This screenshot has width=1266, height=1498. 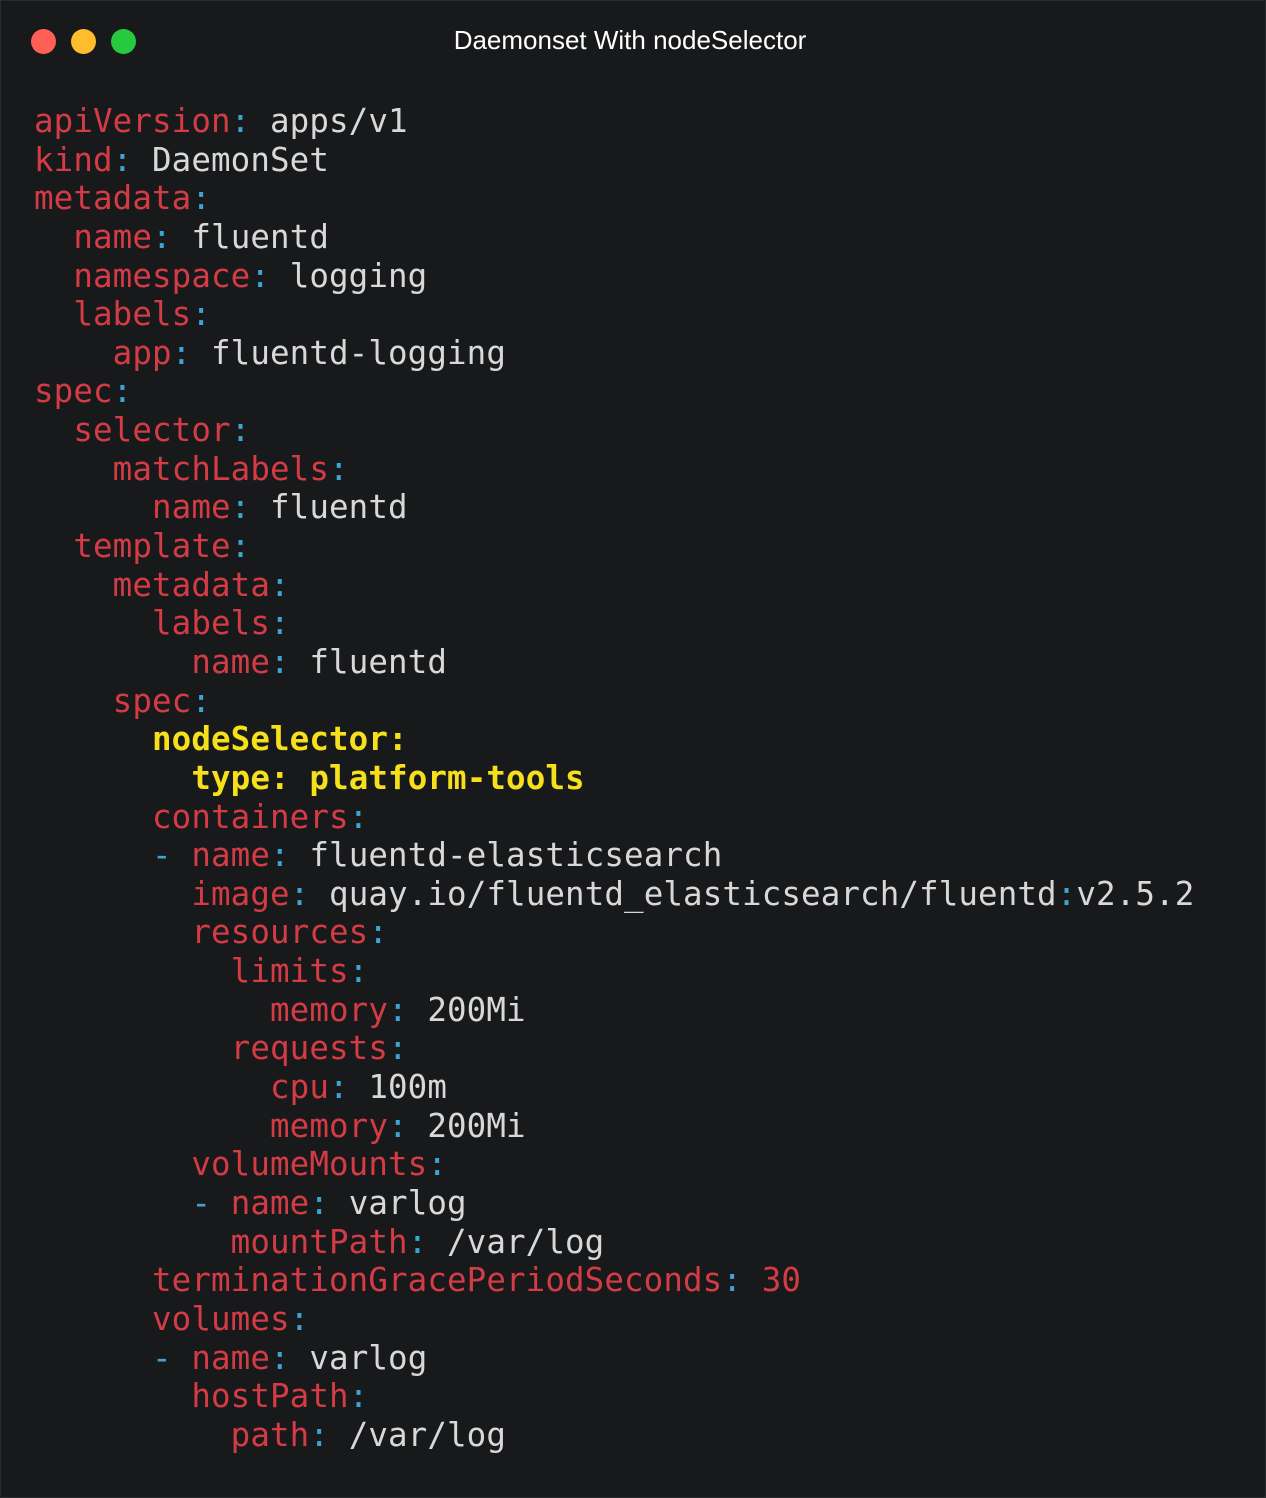 I want to click on yaml-key: resources, so click(x=280, y=932).